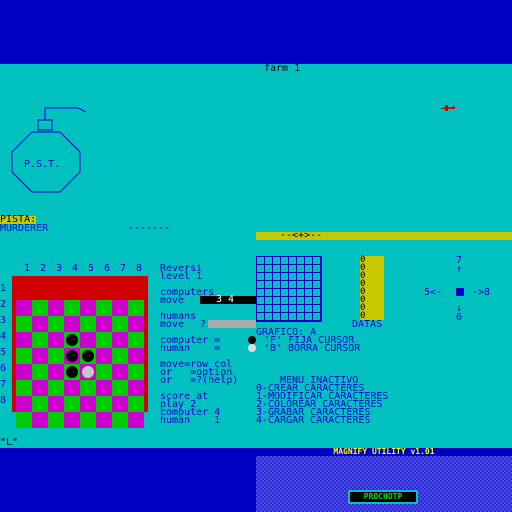 This screenshot has width=512, height=512. I want to click on magnify-title: MAGNIFY UTILITY v1.01, so click(384, 452).